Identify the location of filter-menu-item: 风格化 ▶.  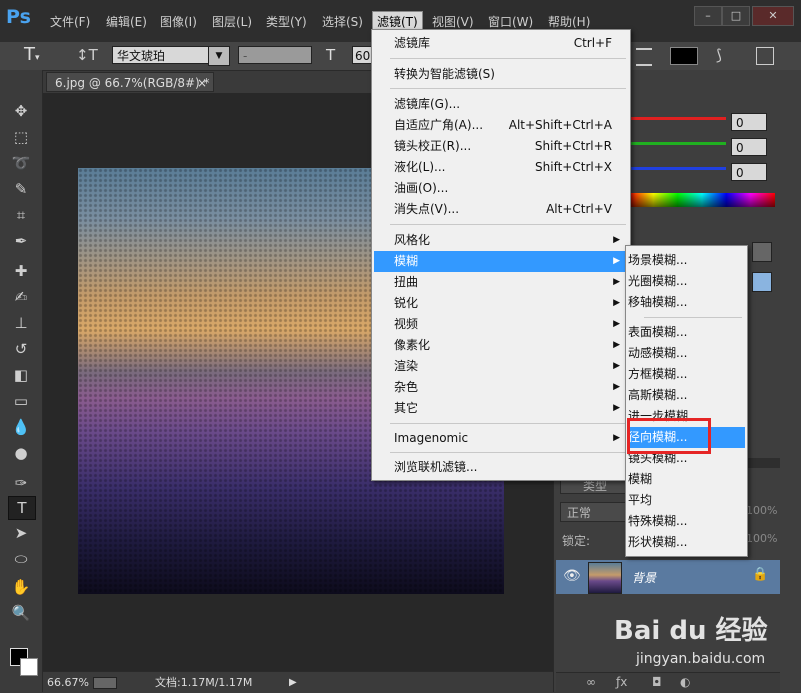
(501, 240).